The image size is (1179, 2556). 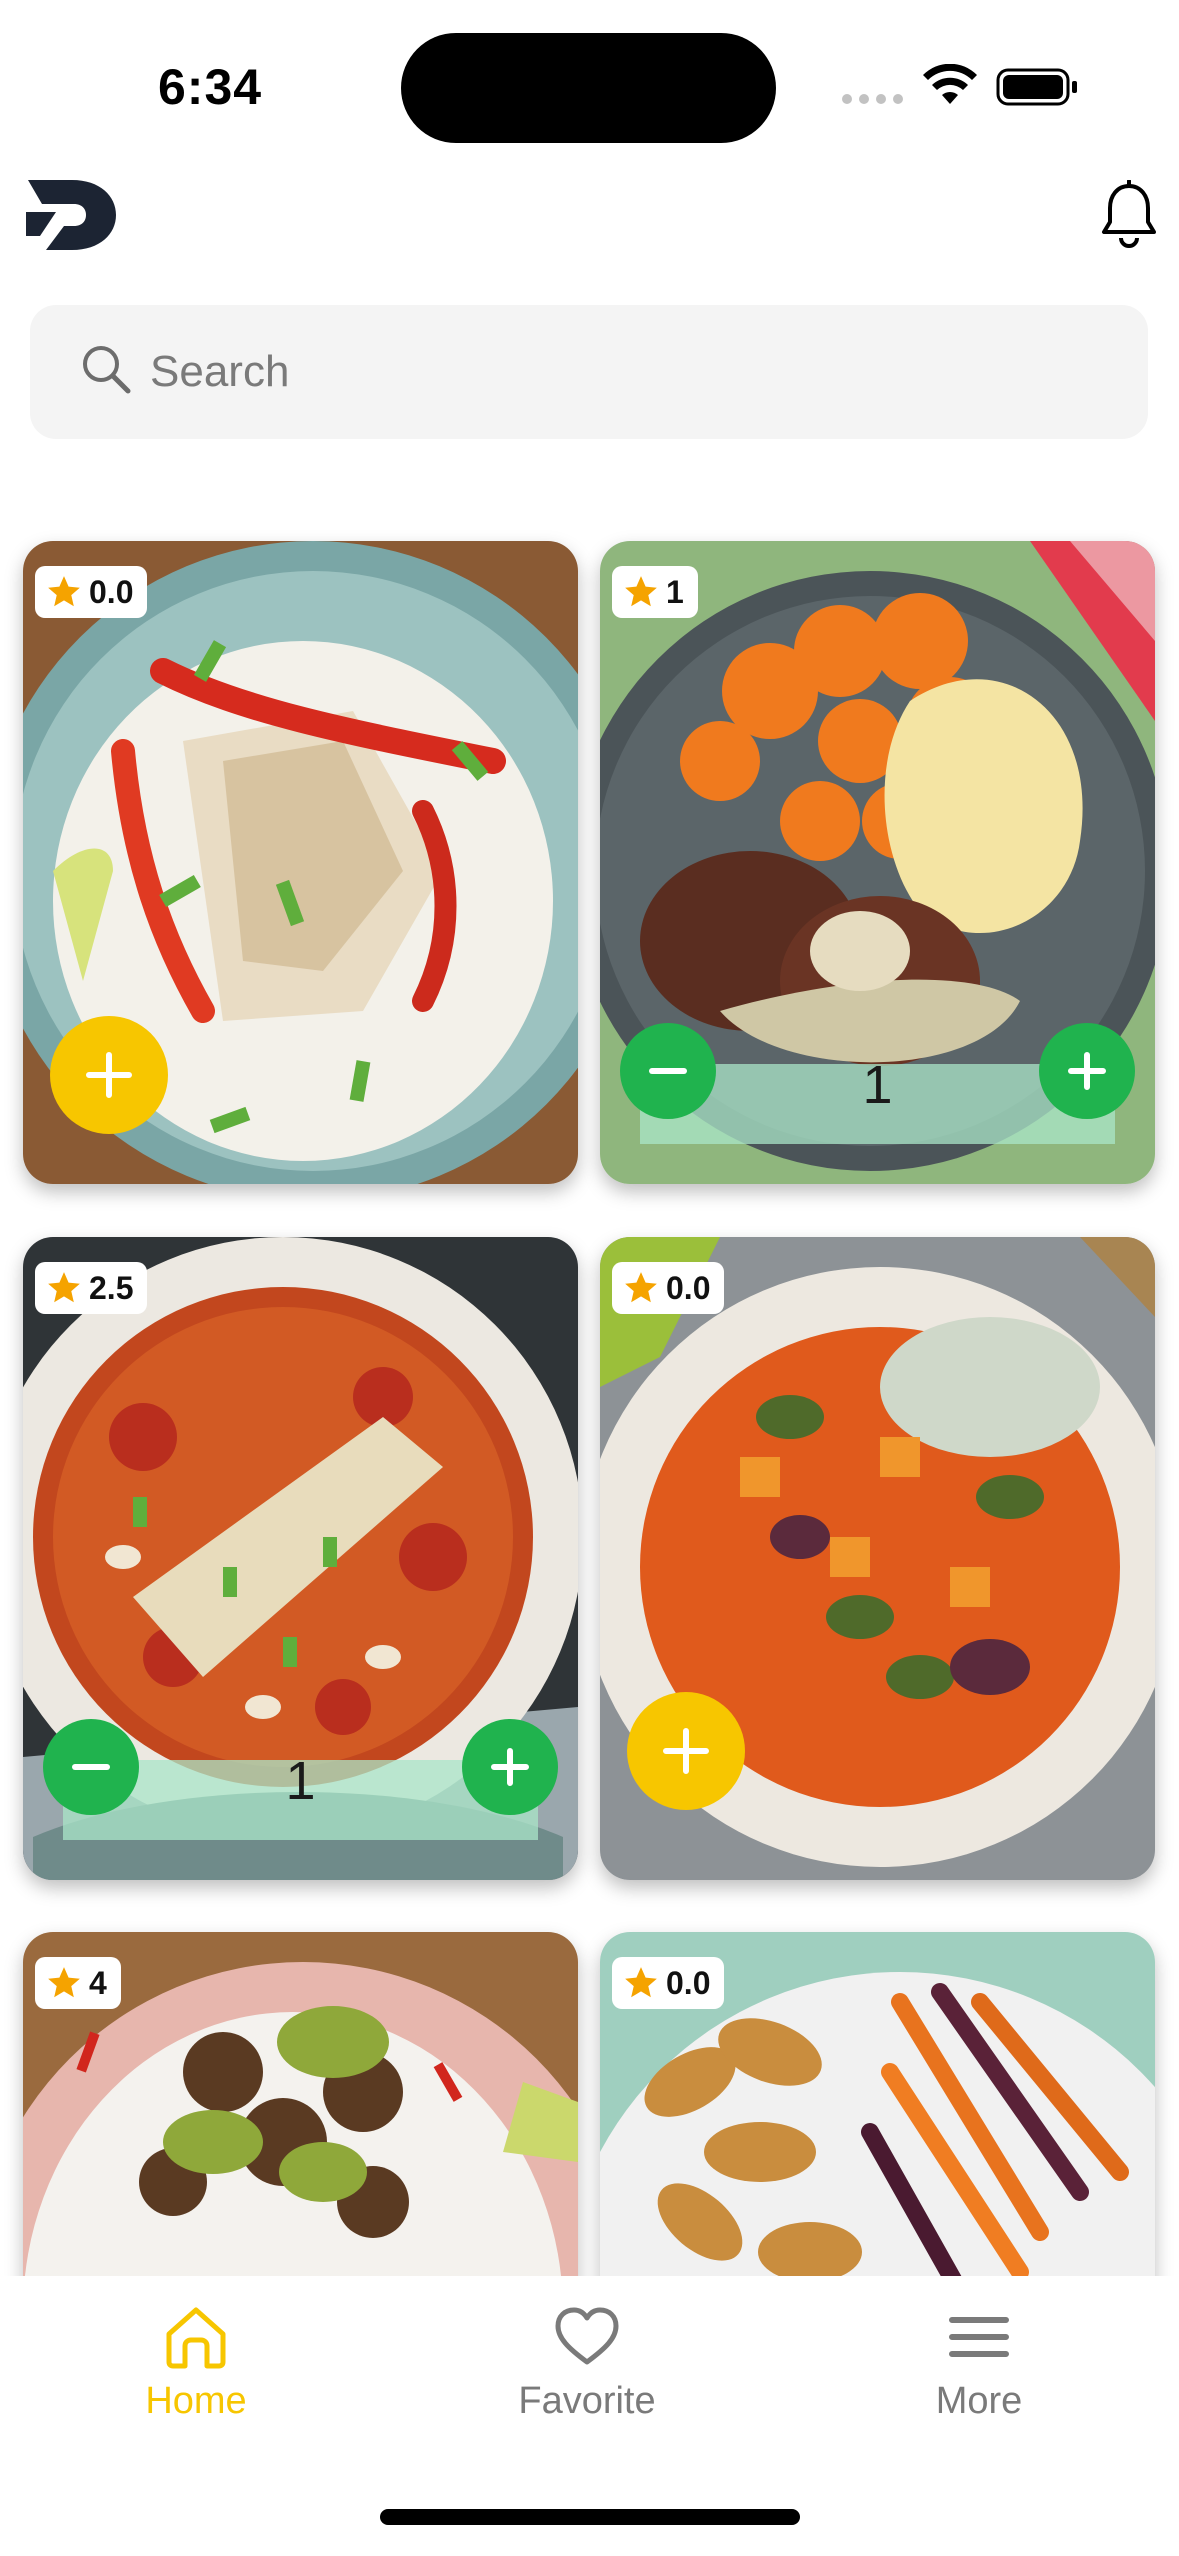 What do you see at coordinates (877, 862) in the screenshot?
I see `recipe-card: 1 1` at bounding box center [877, 862].